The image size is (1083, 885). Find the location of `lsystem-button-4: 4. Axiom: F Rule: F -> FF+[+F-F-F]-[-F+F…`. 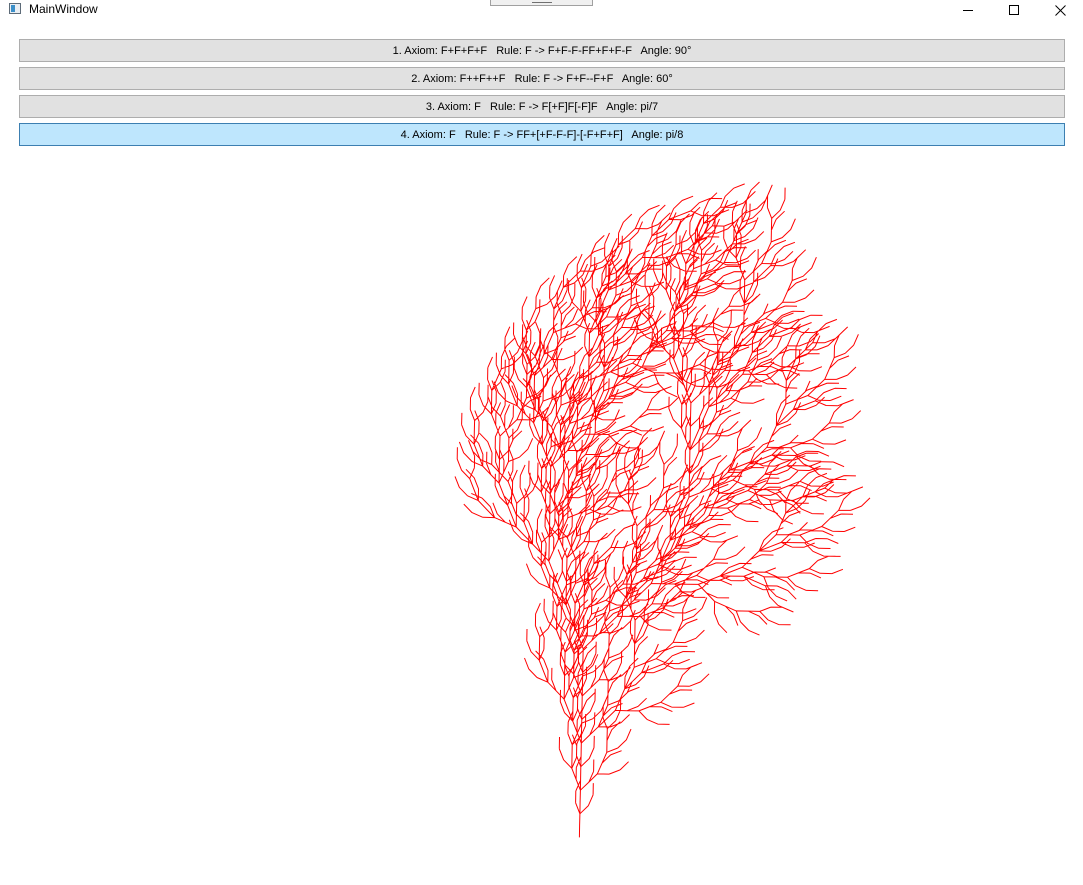

lsystem-button-4: 4. Axiom: F Rule: F -> FF+[+F-F-F]-[-F+F… is located at coordinates (542, 134).